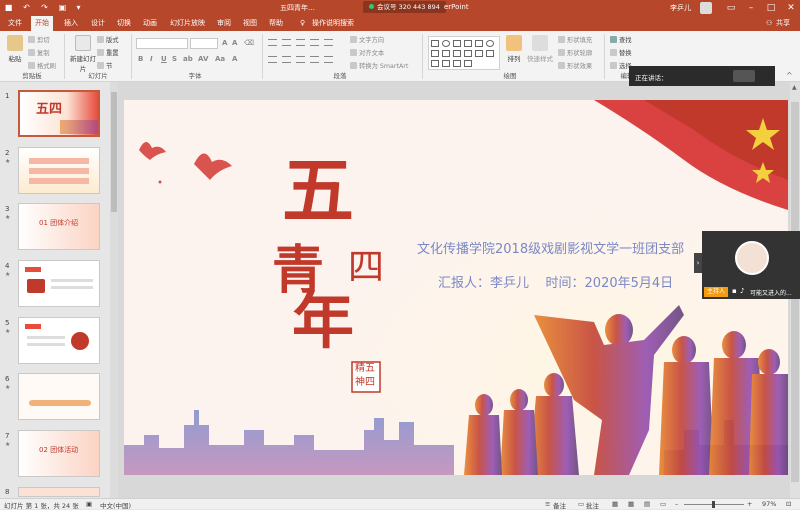 The height and width of the screenshot is (510, 800). What do you see at coordinates (367, 39) in the screenshot?
I see `text-direction-button: 文字方向` at bounding box center [367, 39].